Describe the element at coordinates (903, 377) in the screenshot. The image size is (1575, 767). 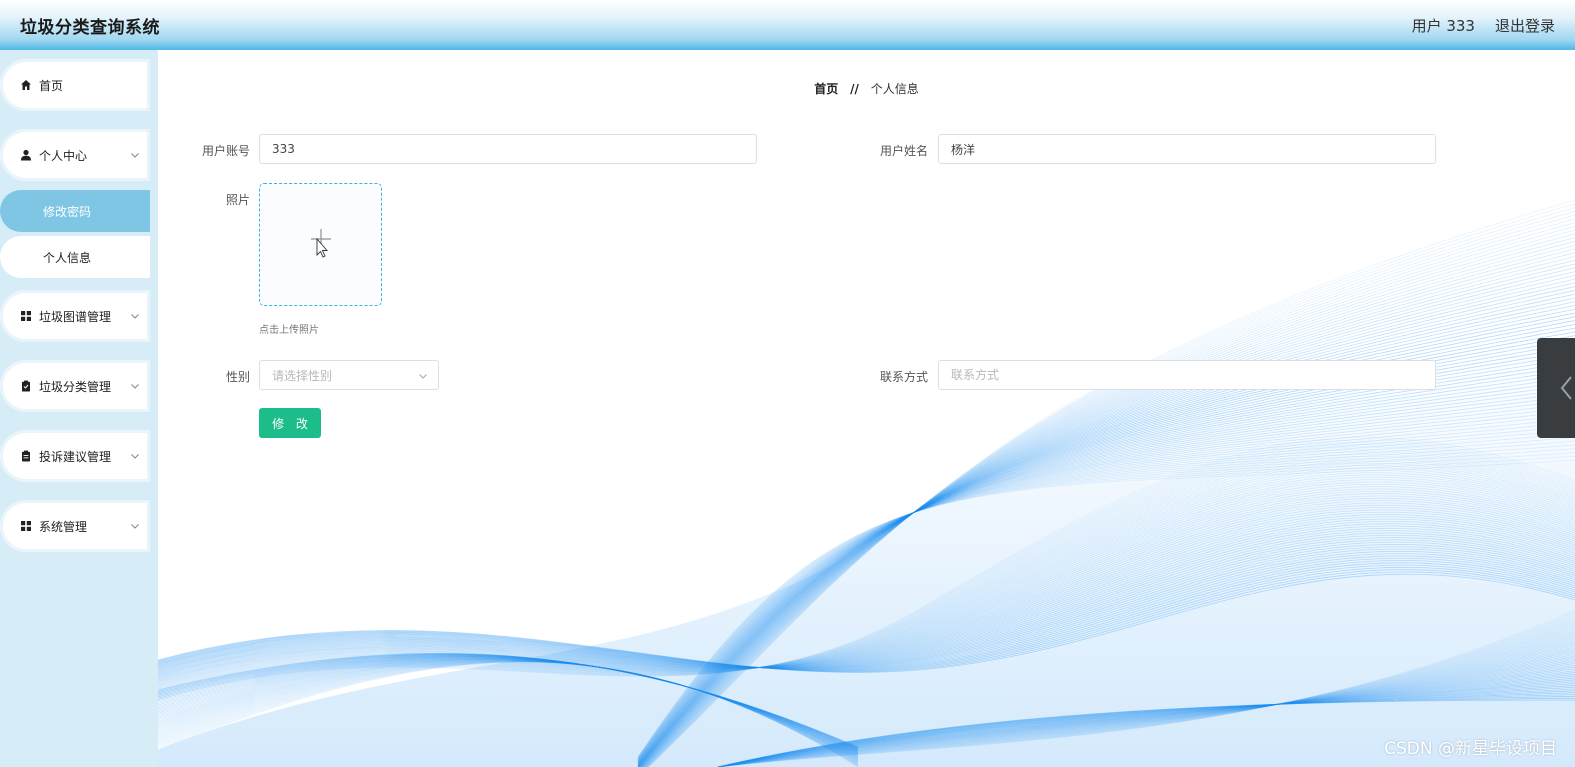
I see `contact-label: 联系方式` at that location.